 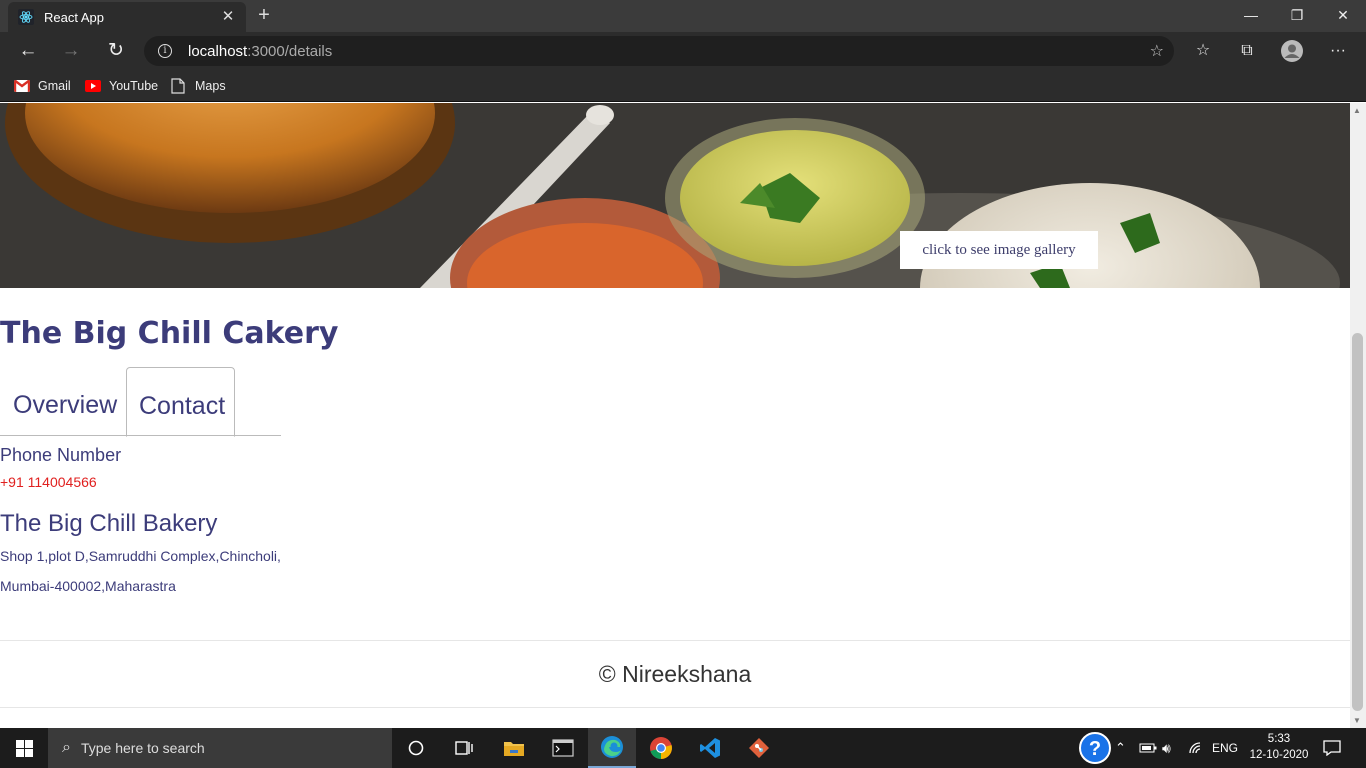 I want to click on details-tabs: Overview Contact, so click(x=140, y=402).